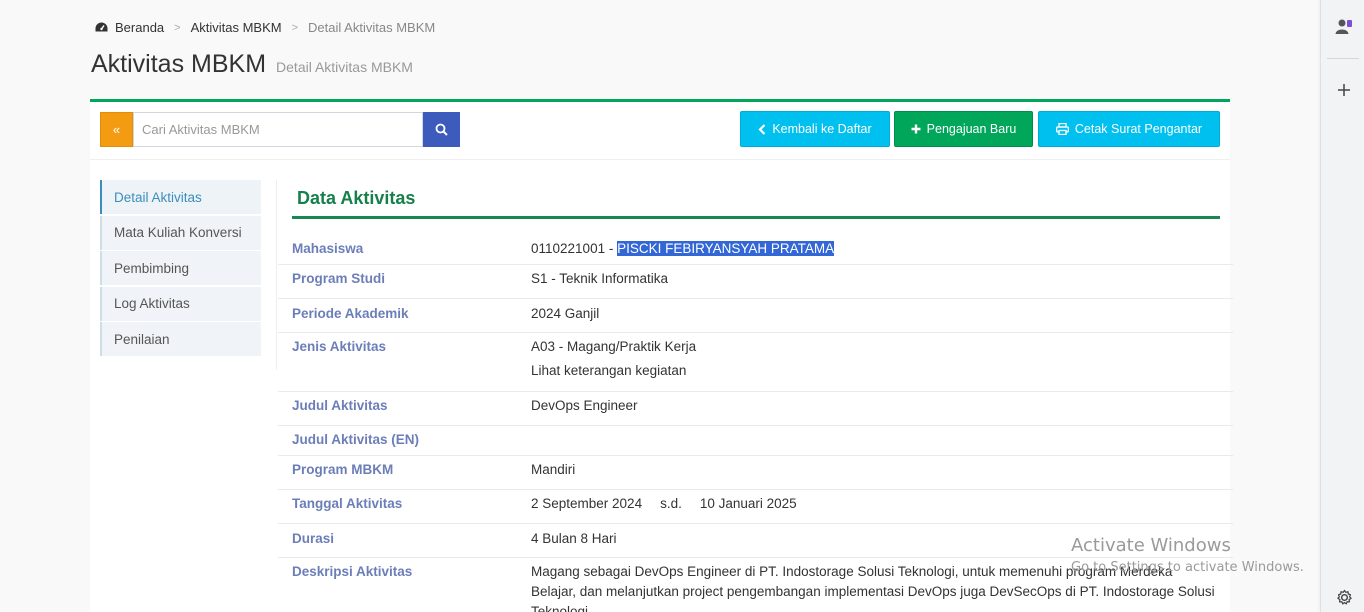 This screenshot has width=1364, height=612. Describe the element at coordinates (614, 346) in the screenshot. I see `field-value: A03 - Magang/Praktik Kerja` at that location.